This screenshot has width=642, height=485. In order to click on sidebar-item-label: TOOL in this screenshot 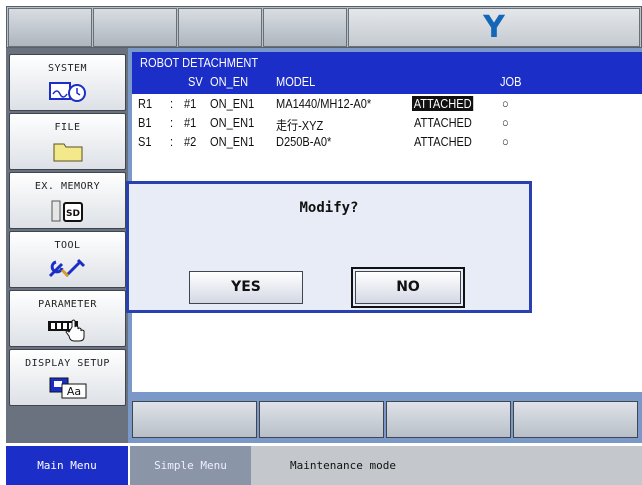, I will do `click(67, 245)`.